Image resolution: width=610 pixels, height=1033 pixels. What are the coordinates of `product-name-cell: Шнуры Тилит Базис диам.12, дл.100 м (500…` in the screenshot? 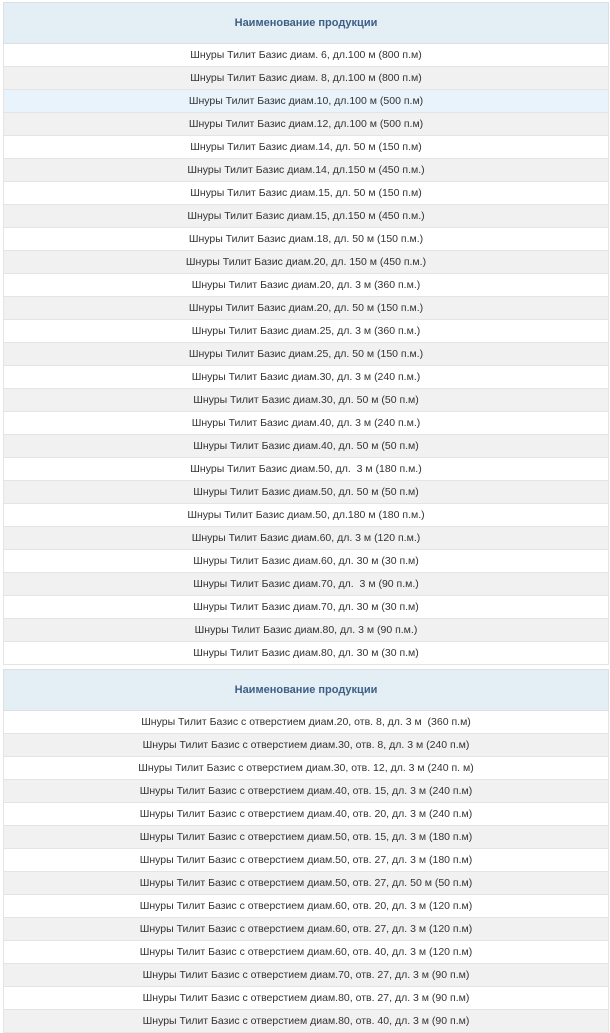 It's located at (306, 124).